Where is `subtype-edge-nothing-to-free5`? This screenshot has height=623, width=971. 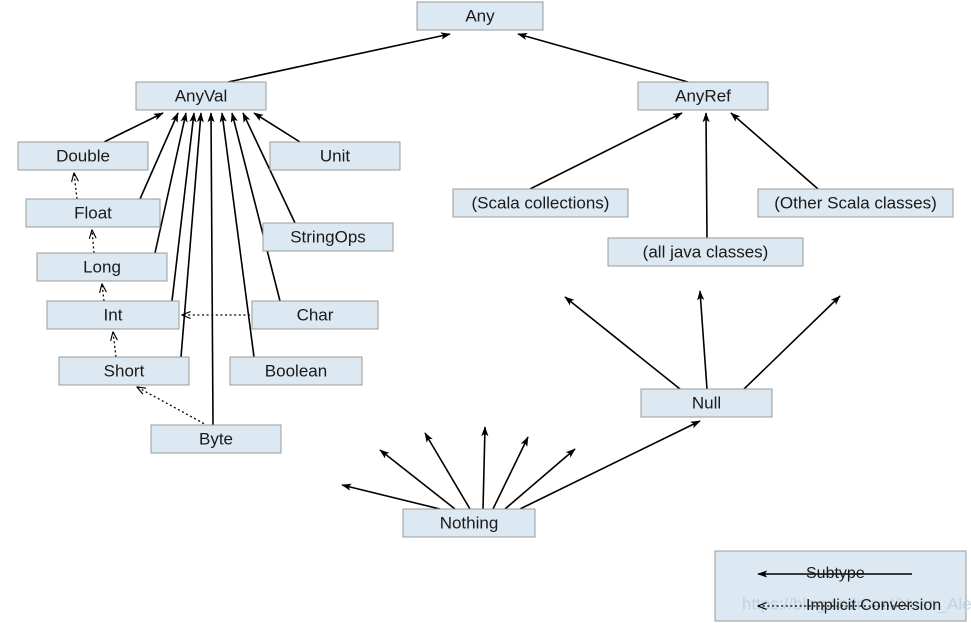
subtype-edge-nothing-to-free5 is located at coordinates (510, 473).